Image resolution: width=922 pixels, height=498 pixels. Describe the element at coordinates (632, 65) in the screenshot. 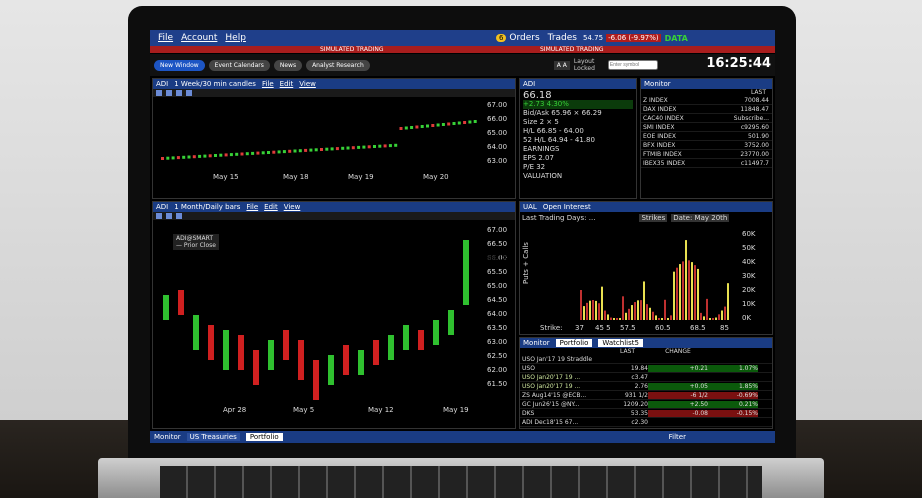

I see `symbol-search-input` at that location.